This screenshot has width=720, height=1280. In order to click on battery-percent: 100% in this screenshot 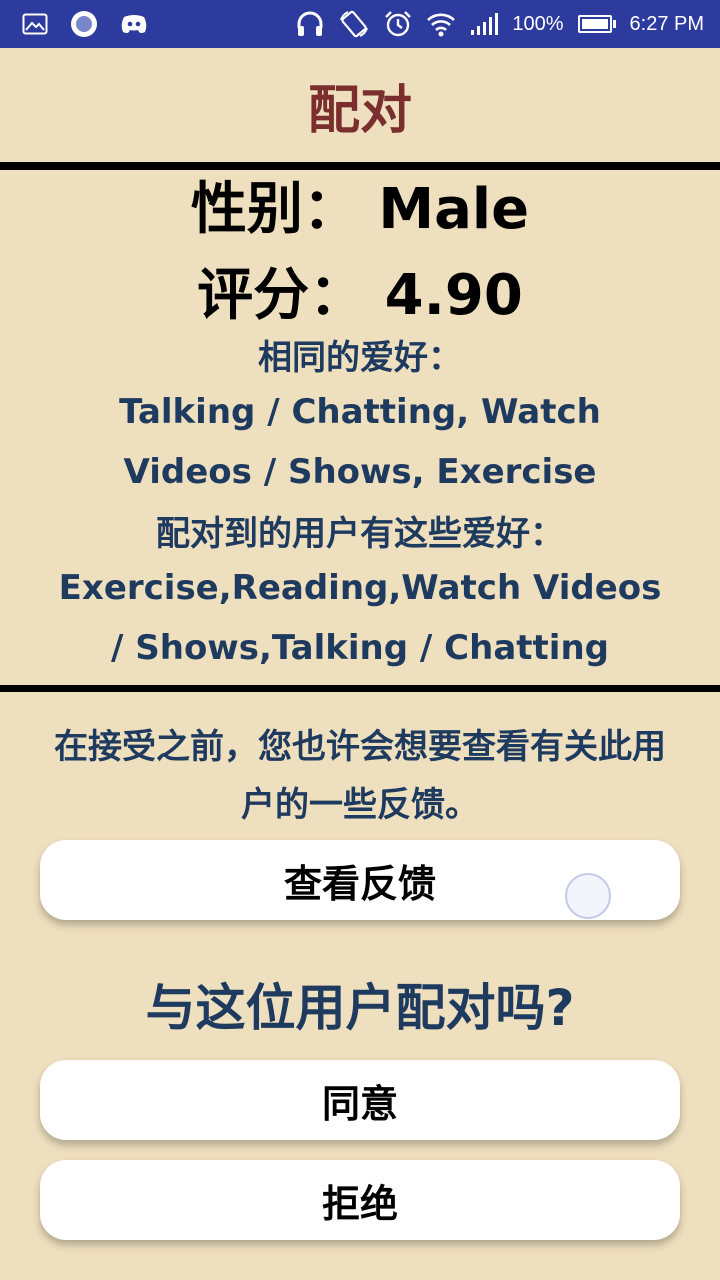, I will do `click(538, 23)`.